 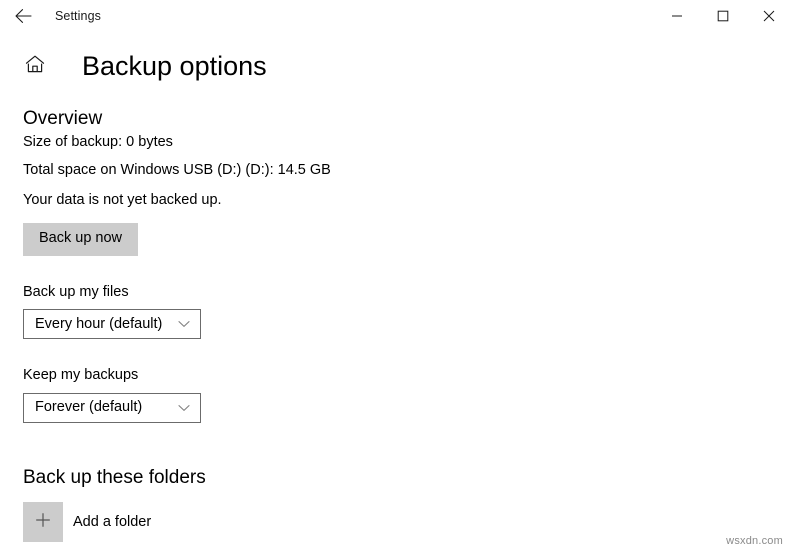 I want to click on home-icon, so click(x=35, y=66).